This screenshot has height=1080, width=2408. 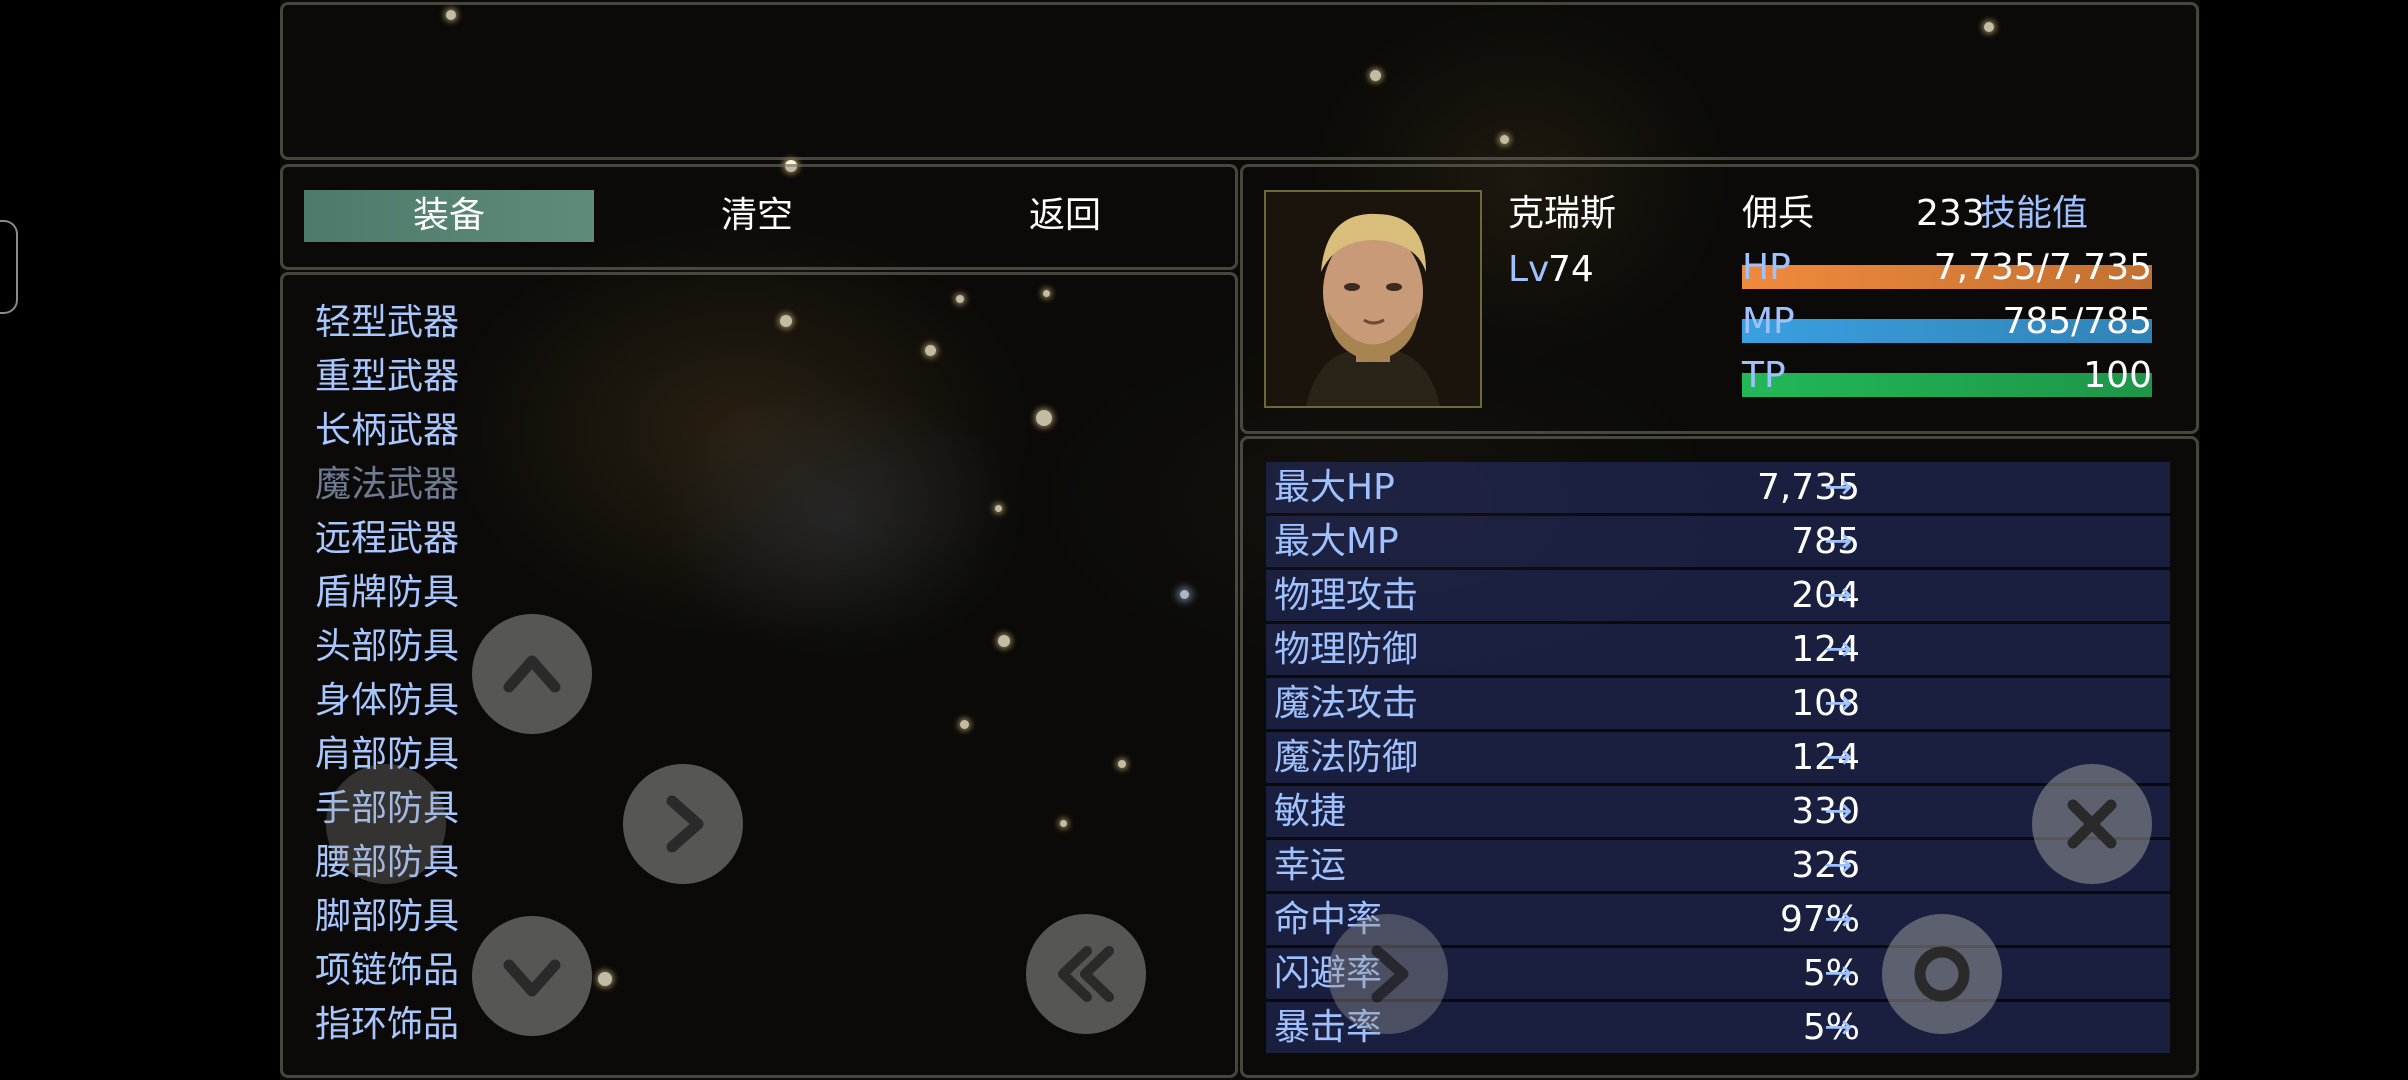 I want to click on down-button, so click(x=532, y=976).